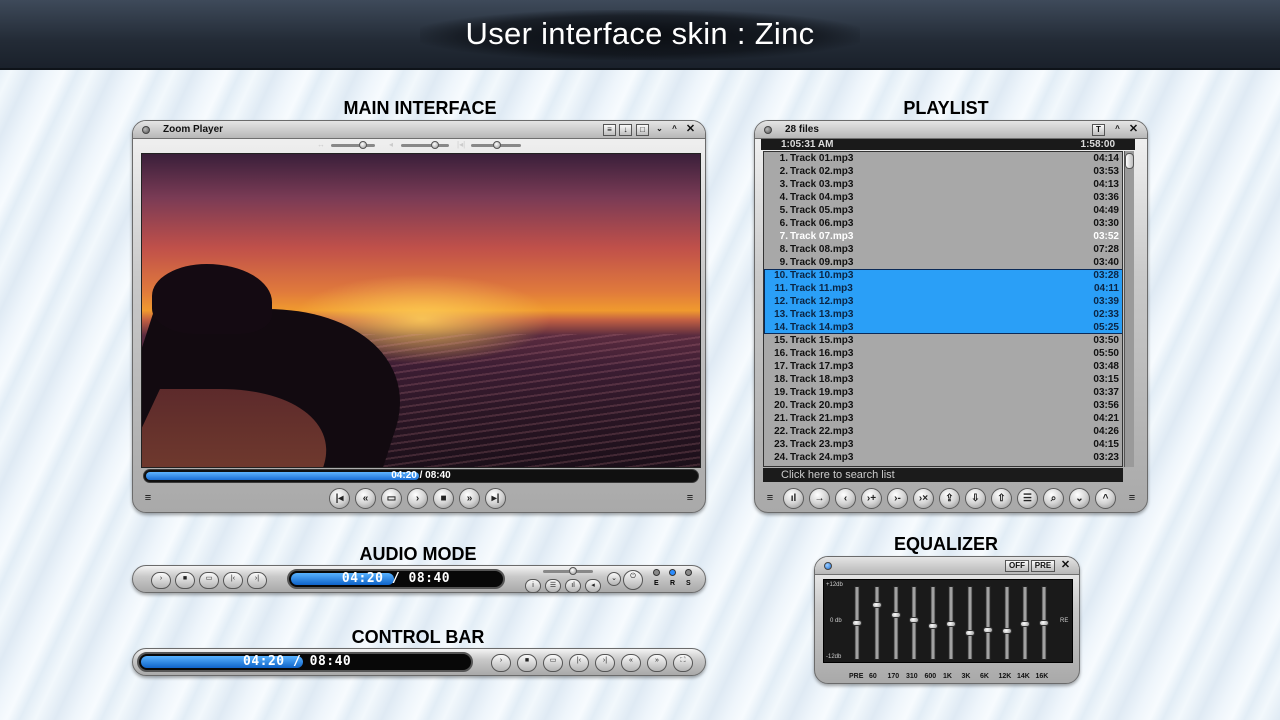 The width and height of the screenshot is (1280, 720). Describe the element at coordinates (391, 498) in the screenshot. I see `open-folder-icon: ▭` at that location.